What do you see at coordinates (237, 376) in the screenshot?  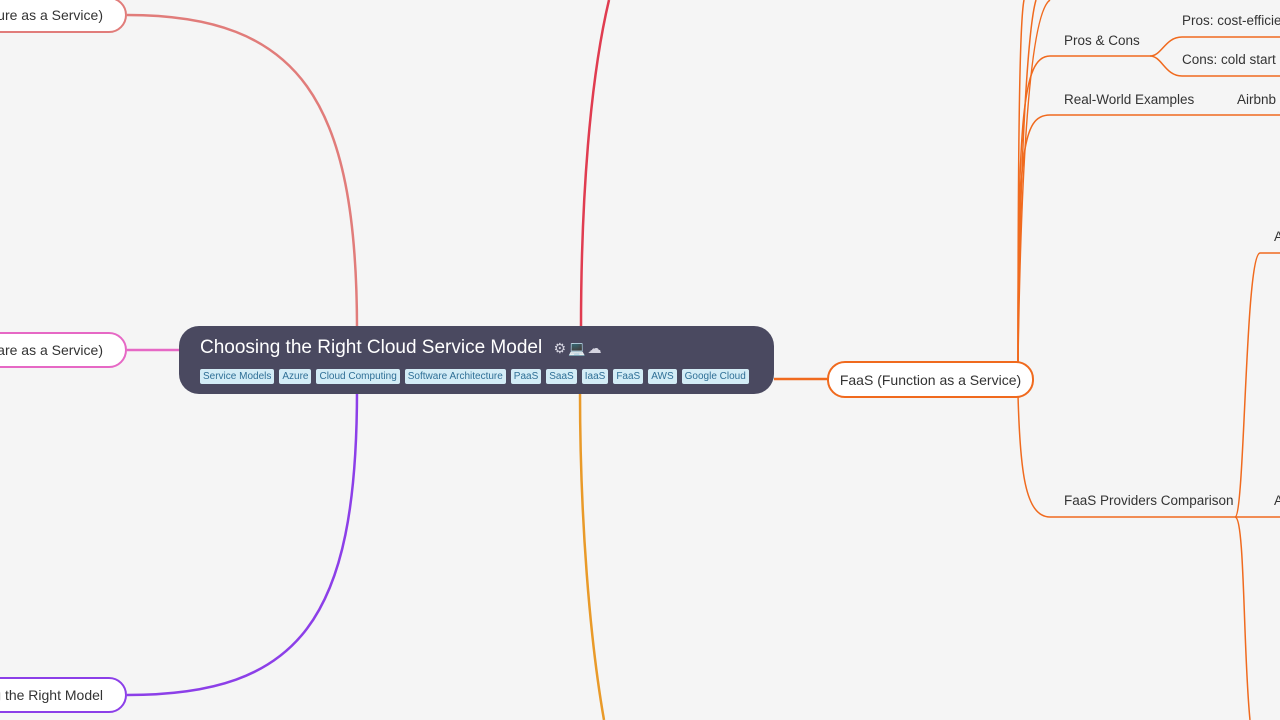 I see `tag-service-models: Service Models` at bounding box center [237, 376].